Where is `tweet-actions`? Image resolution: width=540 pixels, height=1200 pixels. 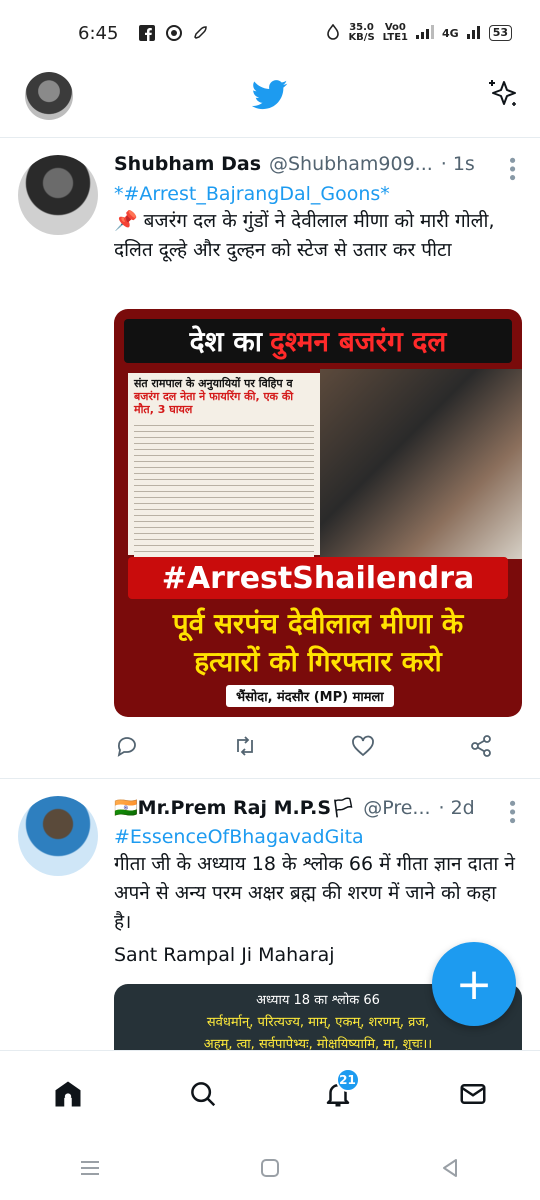 tweet-actions is located at coordinates (304, 746).